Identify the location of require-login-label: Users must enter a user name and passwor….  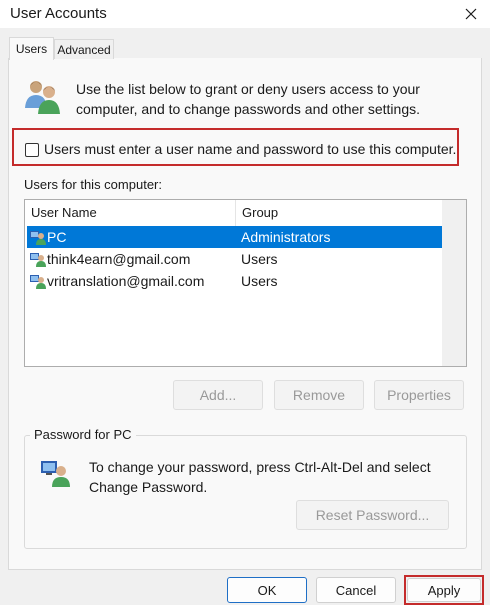
(250, 149).